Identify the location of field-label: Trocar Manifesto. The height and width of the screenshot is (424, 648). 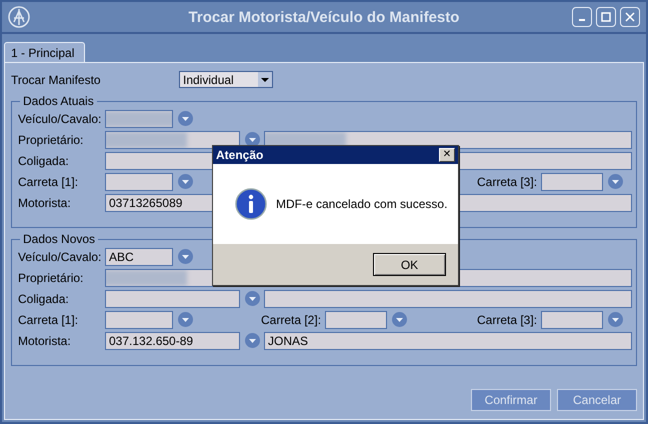
(56, 79).